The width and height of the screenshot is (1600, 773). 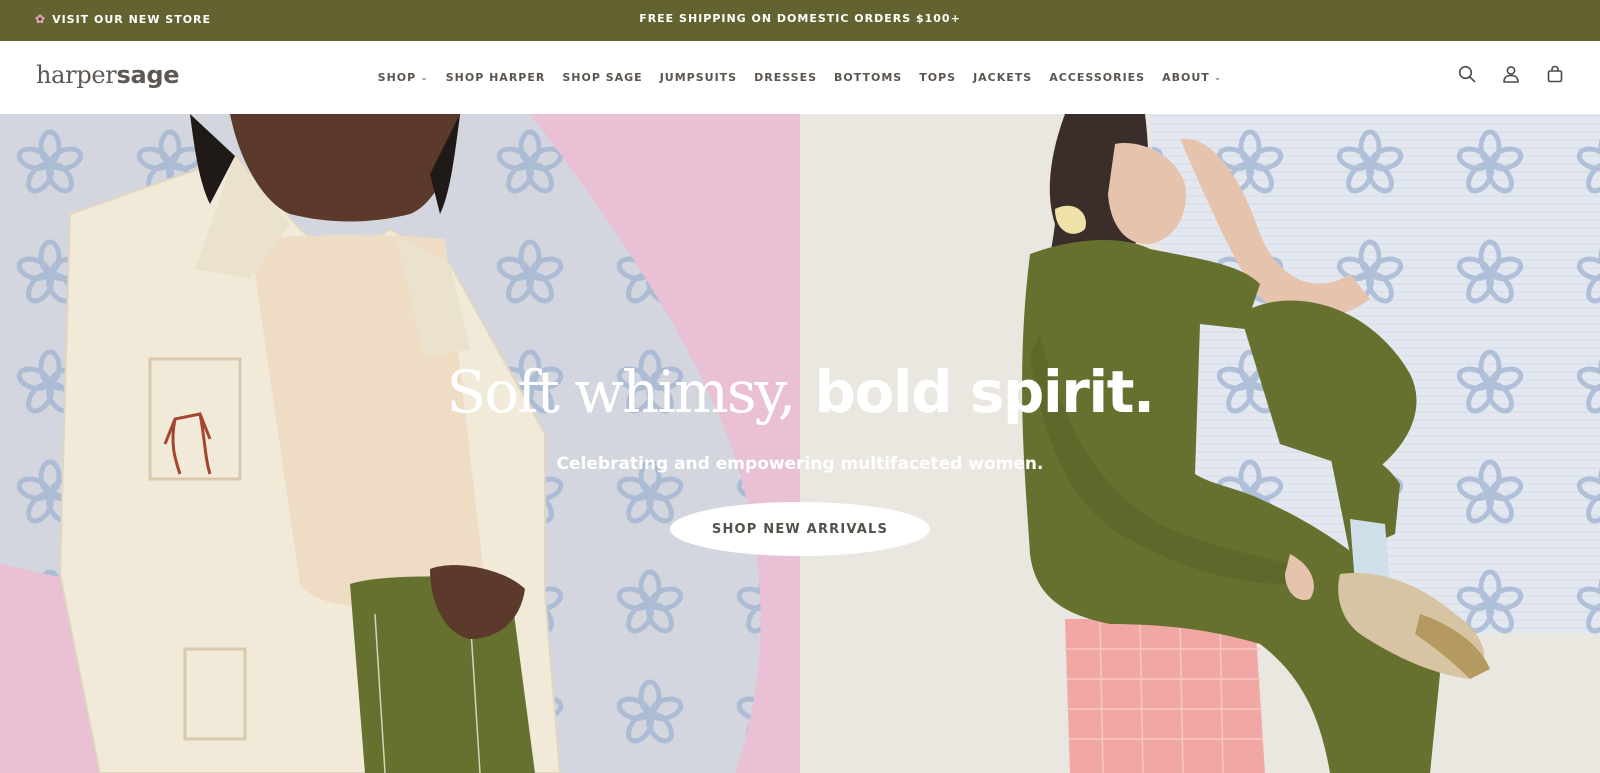 What do you see at coordinates (1467, 74) in the screenshot?
I see `search-icon` at bounding box center [1467, 74].